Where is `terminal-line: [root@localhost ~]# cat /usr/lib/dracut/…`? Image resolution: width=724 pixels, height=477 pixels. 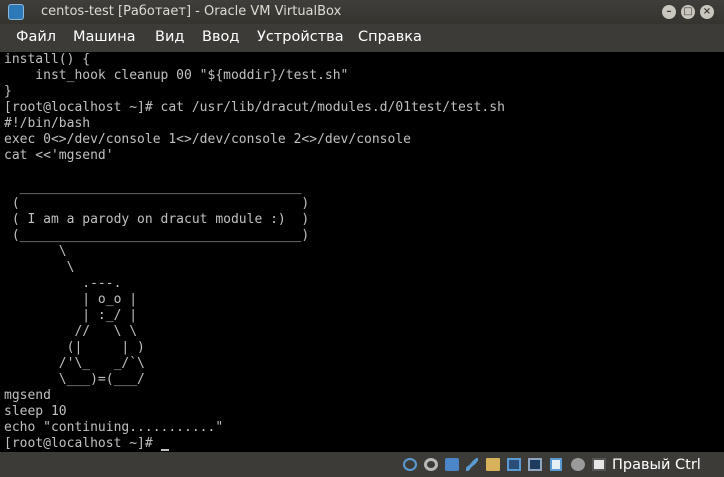 terminal-line: [root@localhost ~]# cat /usr/lib/dracut/… is located at coordinates (254, 107).